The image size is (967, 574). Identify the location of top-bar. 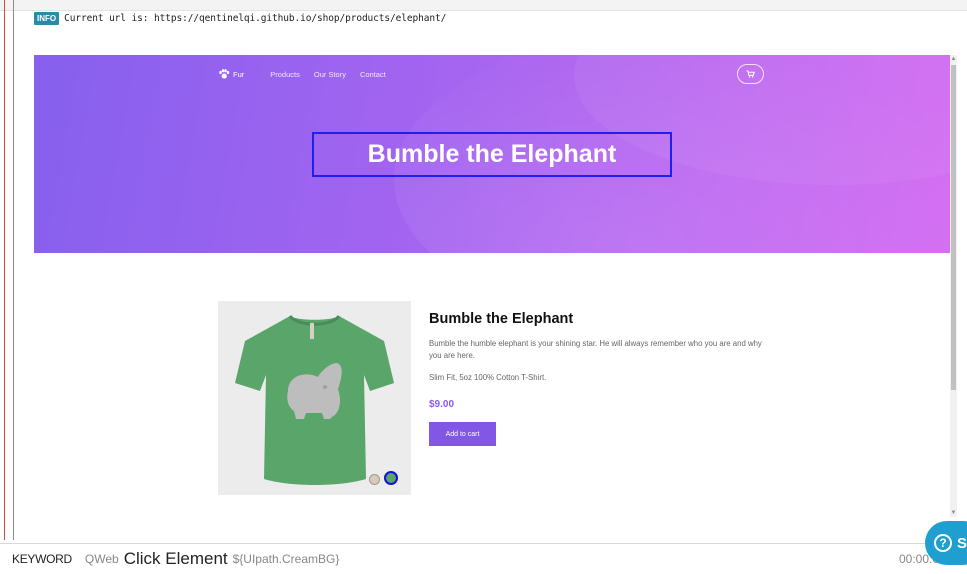
(483, 5).